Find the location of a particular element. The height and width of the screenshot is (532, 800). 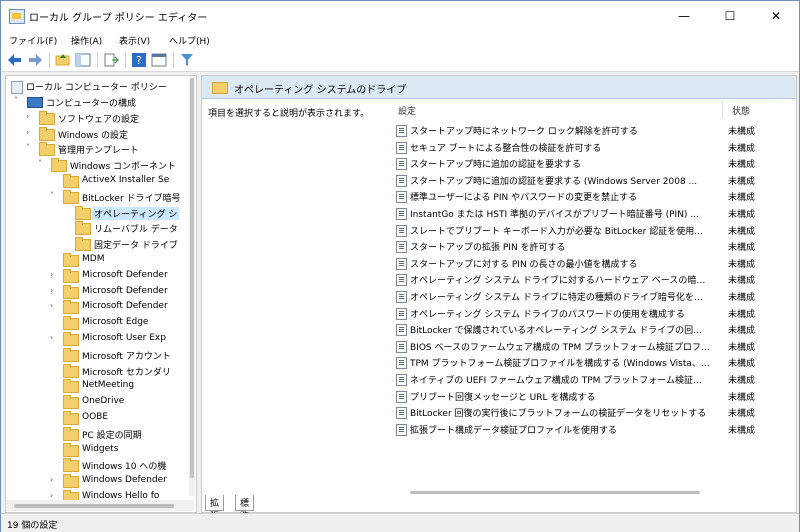

tree-item: ˅ 管理用テンプレート is located at coordinates (106, 149).